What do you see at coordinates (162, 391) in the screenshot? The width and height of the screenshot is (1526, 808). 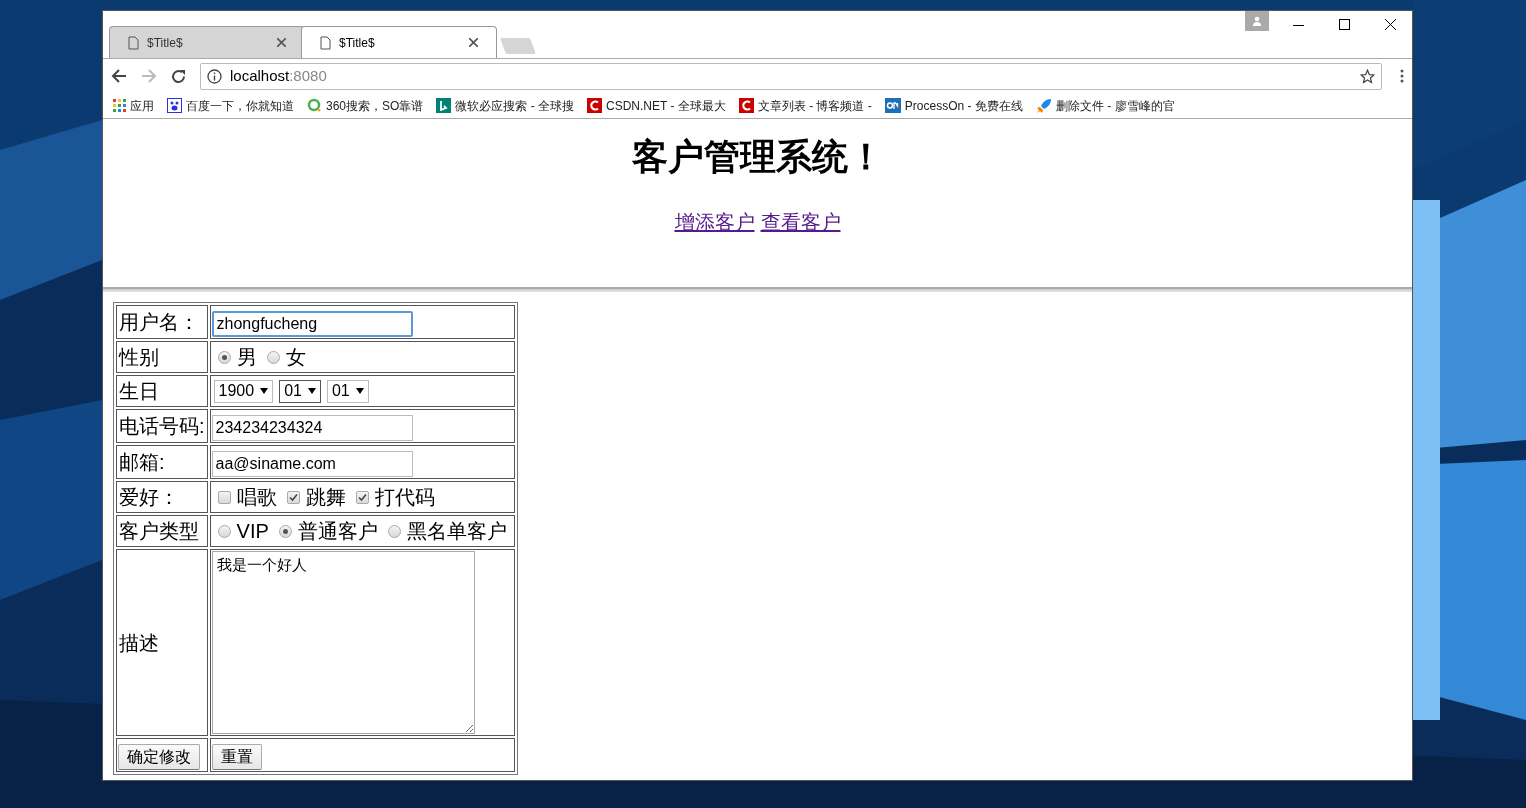 I see `field-label: 生日` at bounding box center [162, 391].